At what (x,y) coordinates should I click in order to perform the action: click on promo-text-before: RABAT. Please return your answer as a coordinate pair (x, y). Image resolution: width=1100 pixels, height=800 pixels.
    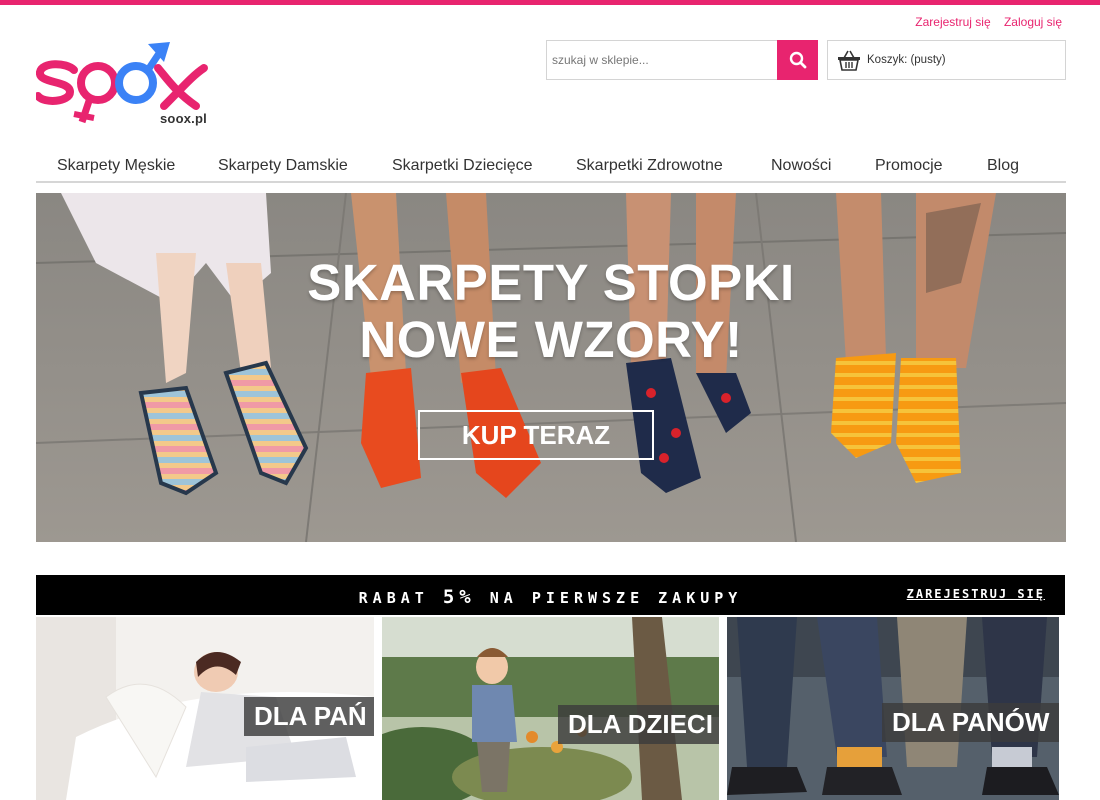
    Looking at the image, I should click on (400, 598).